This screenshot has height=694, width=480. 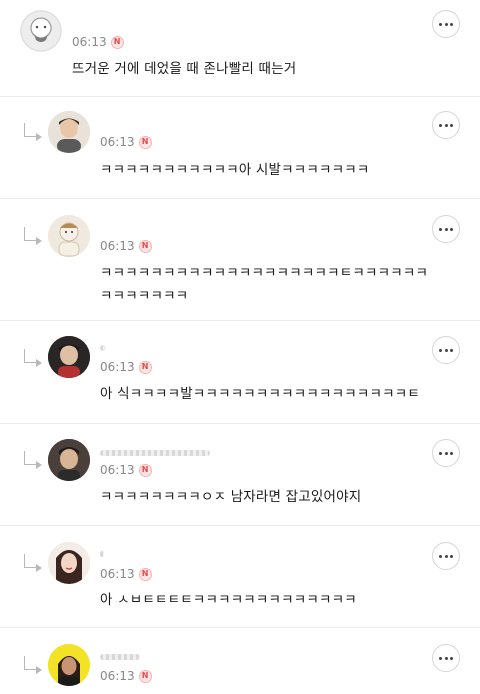 What do you see at coordinates (240, 577) in the screenshot?
I see `reply-item: 06:13 N 아 ㅅㅂㅌㅌㅌㅌㅋㅋㅋㅋㅋㅋㅋㅋㅋㅋㅋㅋㅋ` at bounding box center [240, 577].